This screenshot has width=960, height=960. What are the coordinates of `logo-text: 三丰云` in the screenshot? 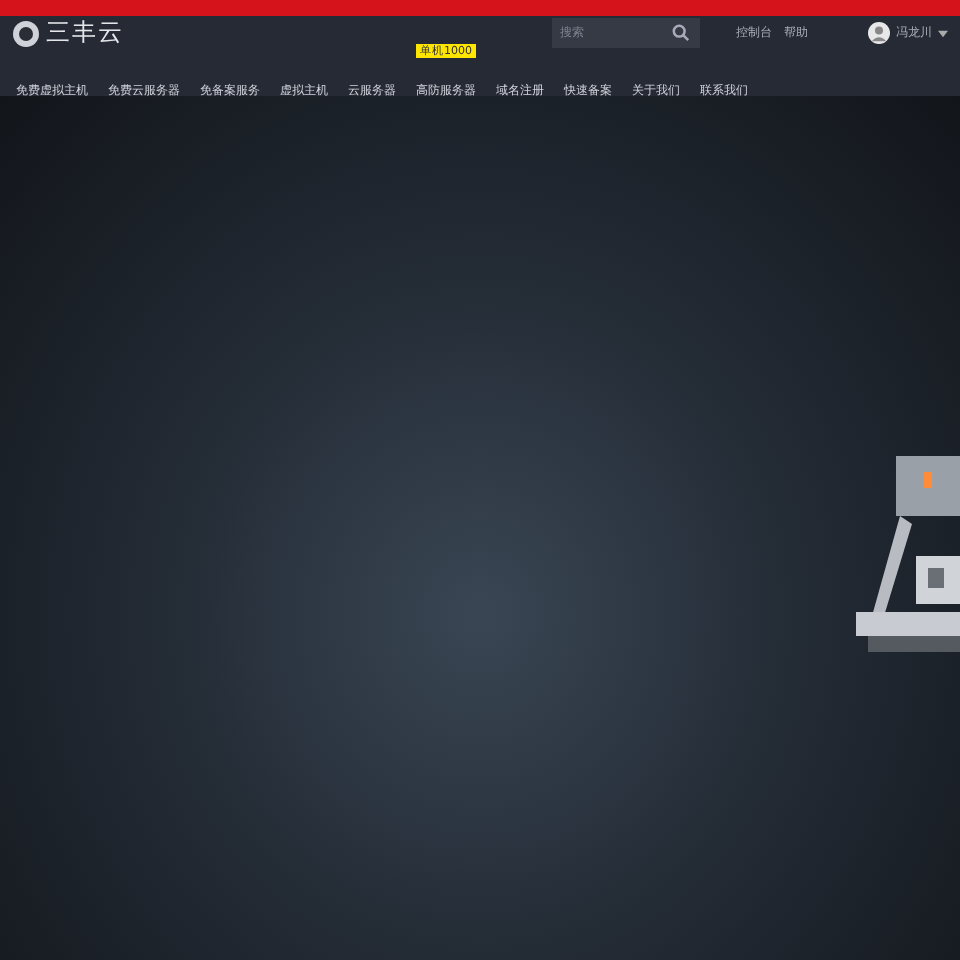 It's located at (85, 33).